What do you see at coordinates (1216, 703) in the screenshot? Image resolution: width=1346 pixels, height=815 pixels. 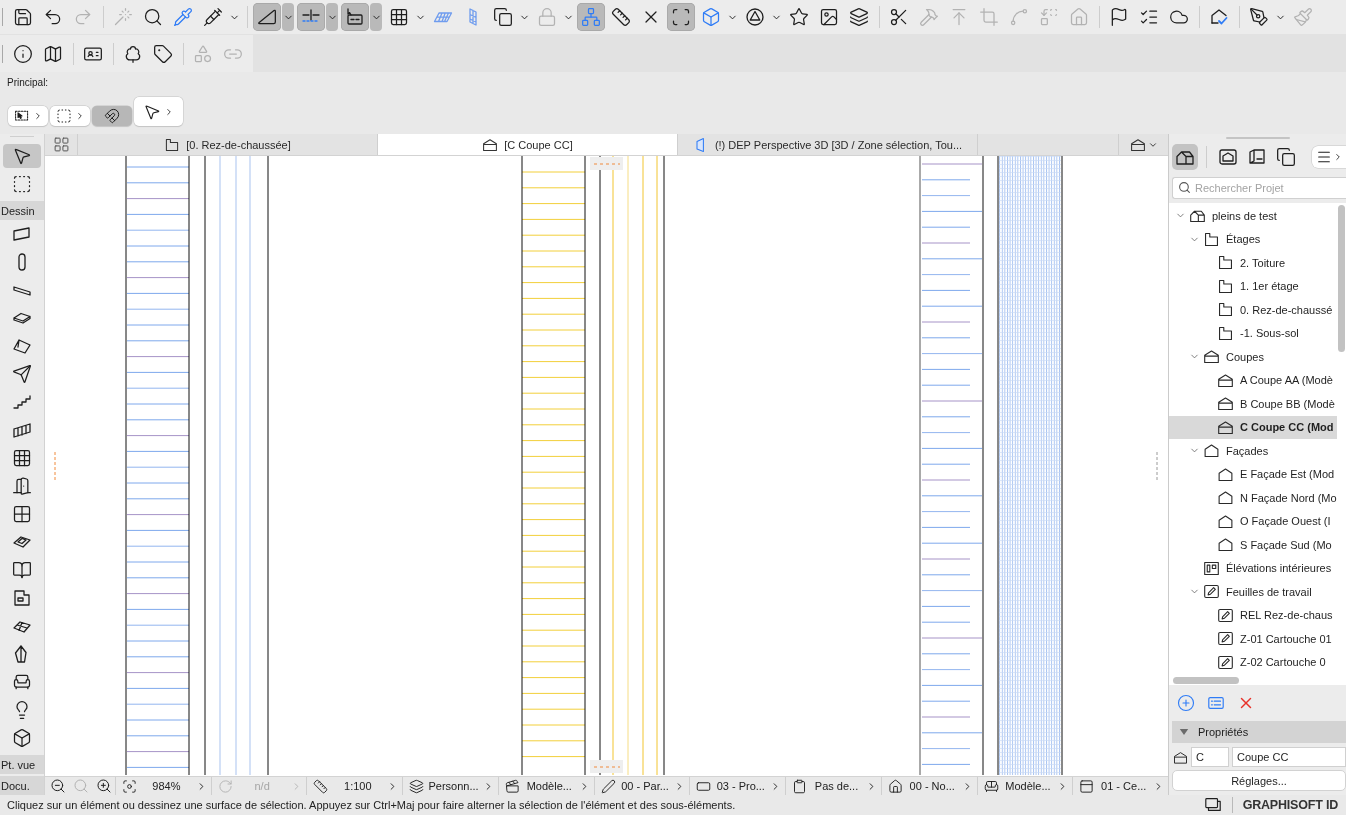 I see `list-card-icon` at bounding box center [1216, 703].